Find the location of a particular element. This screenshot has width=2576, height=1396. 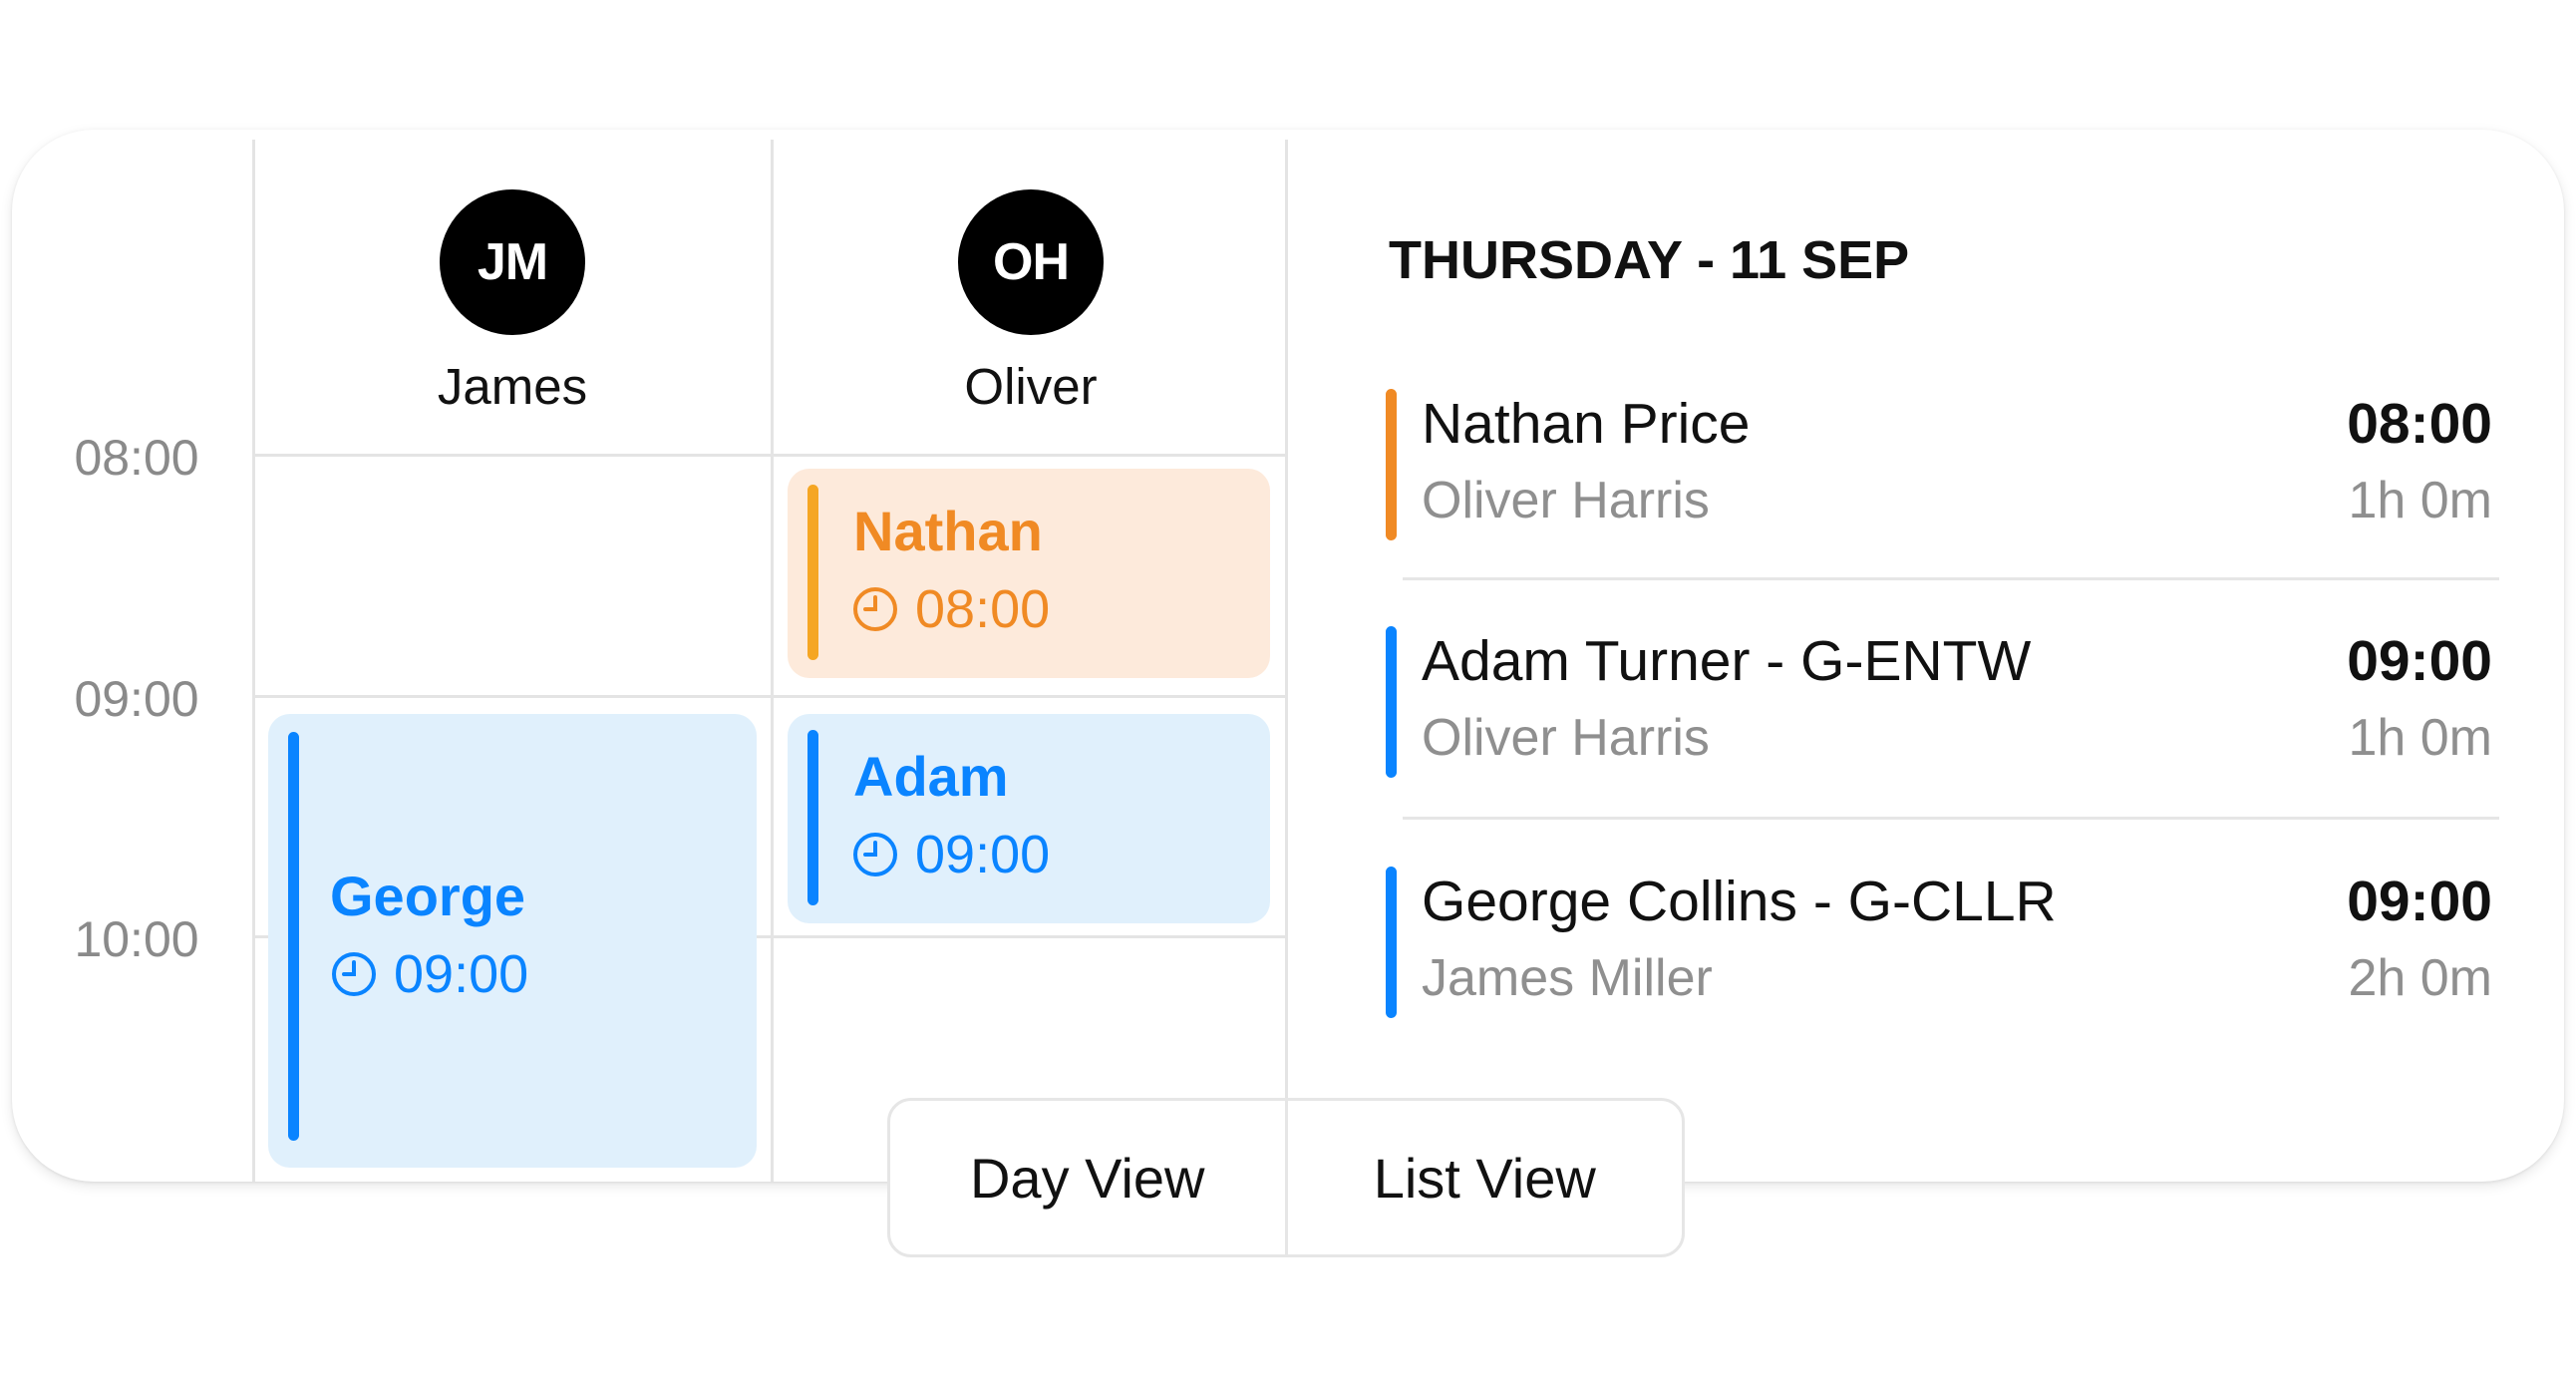

agenda-title: Adam Turner - G-ENTW is located at coordinates (1727, 661).